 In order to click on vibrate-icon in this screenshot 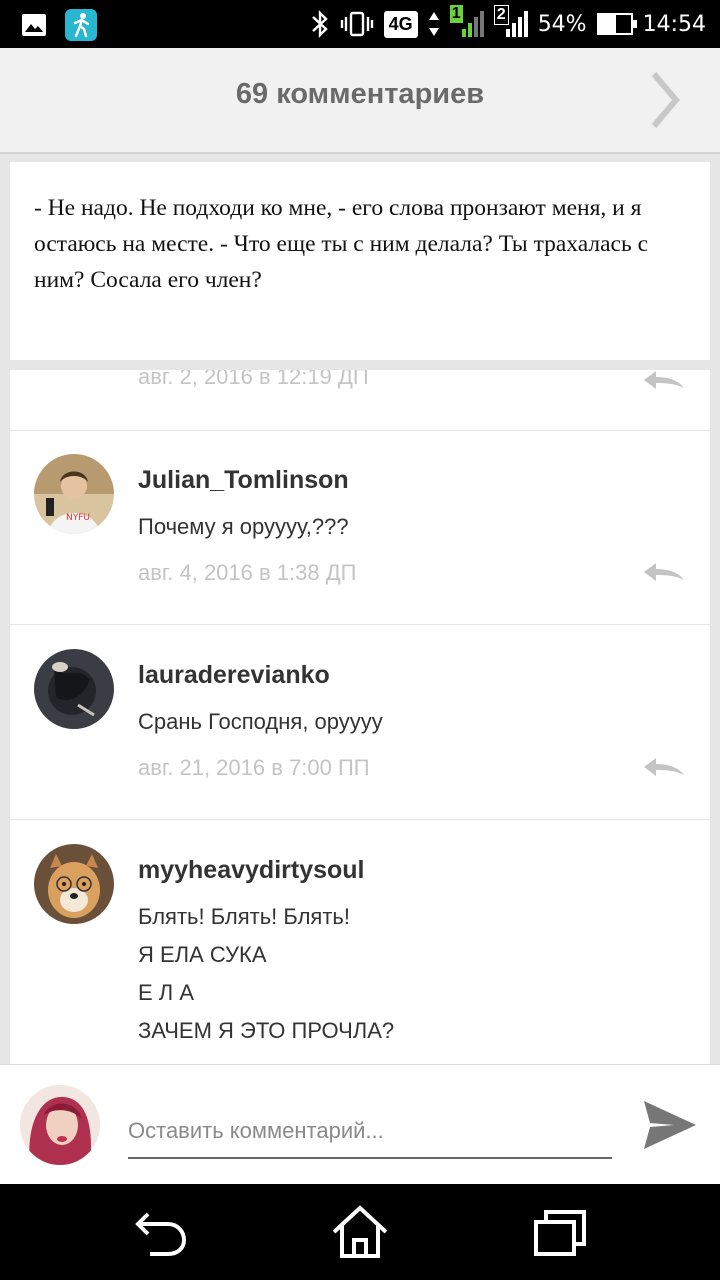, I will do `click(356, 24)`.